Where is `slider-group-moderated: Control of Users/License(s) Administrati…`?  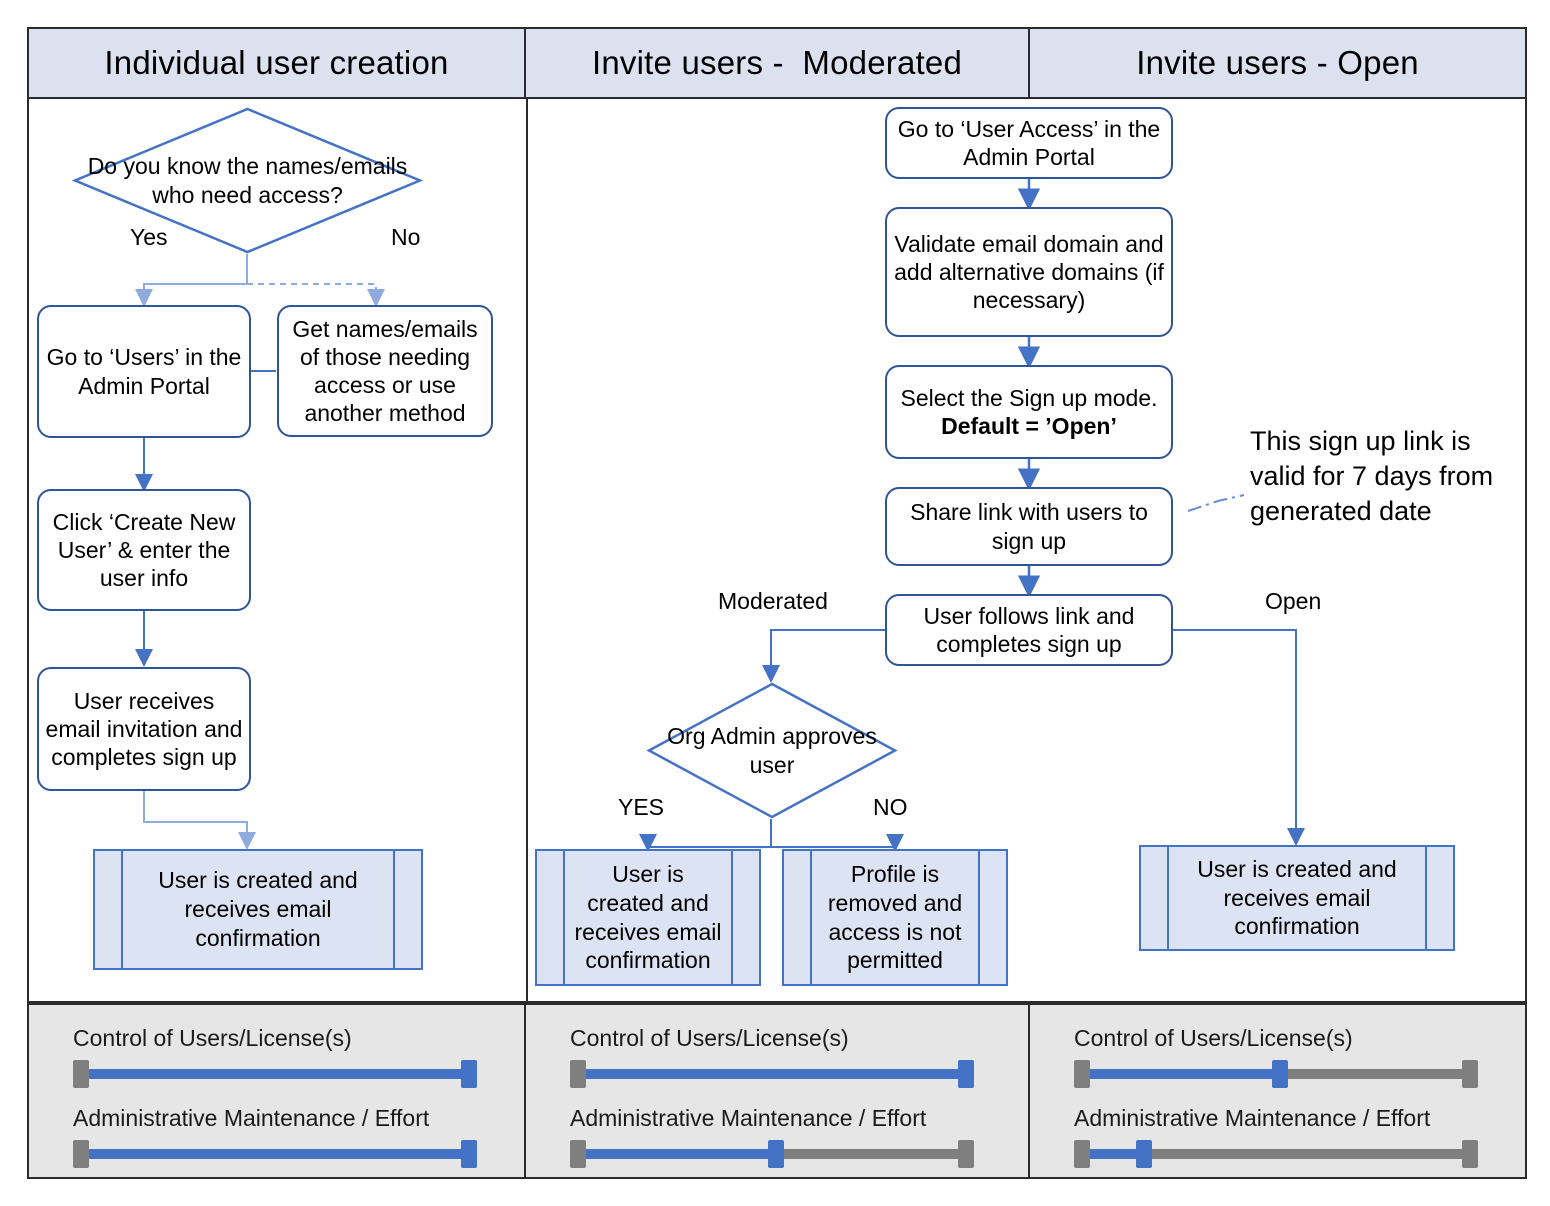 slider-group-moderated: Control of Users/License(s) Administrati… is located at coordinates (778, 1091).